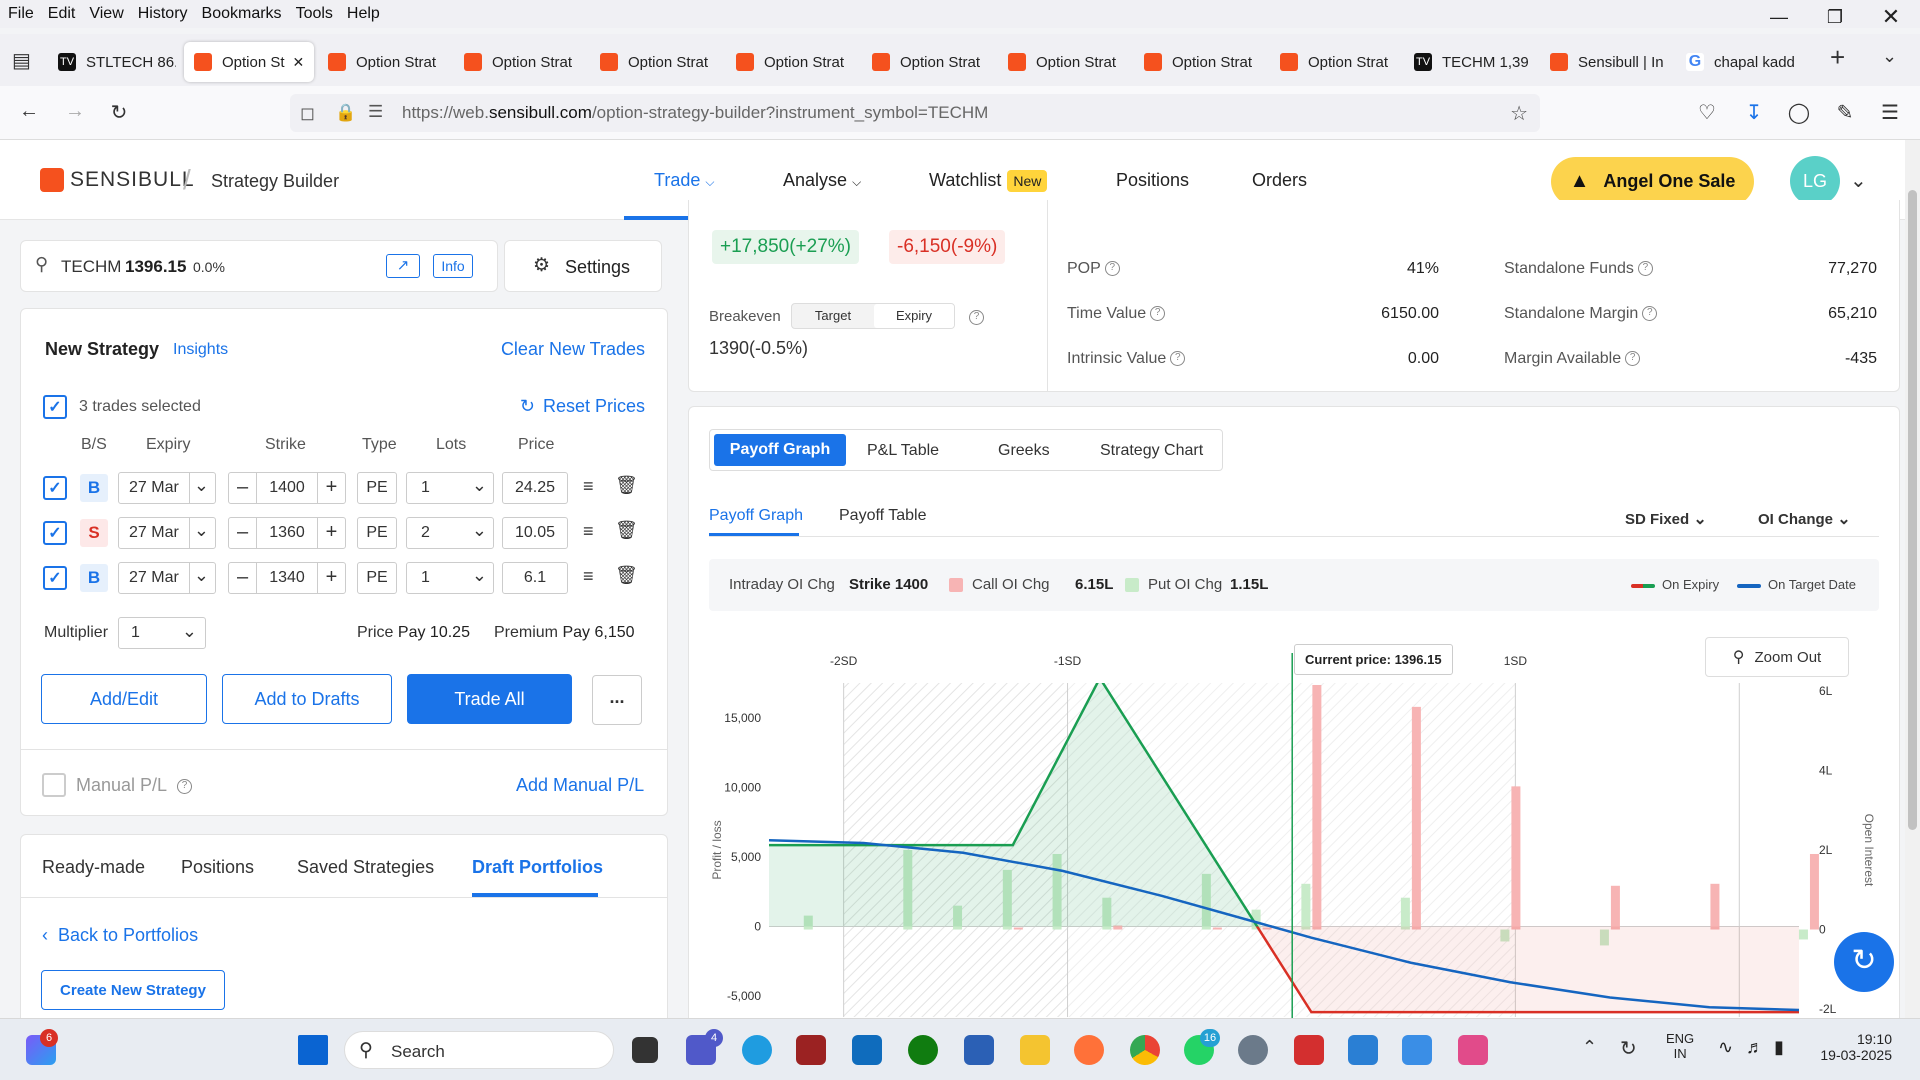 The height and width of the screenshot is (1080, 1920). I want to click on tab-overview-icon: ▤, so click(21, 60).